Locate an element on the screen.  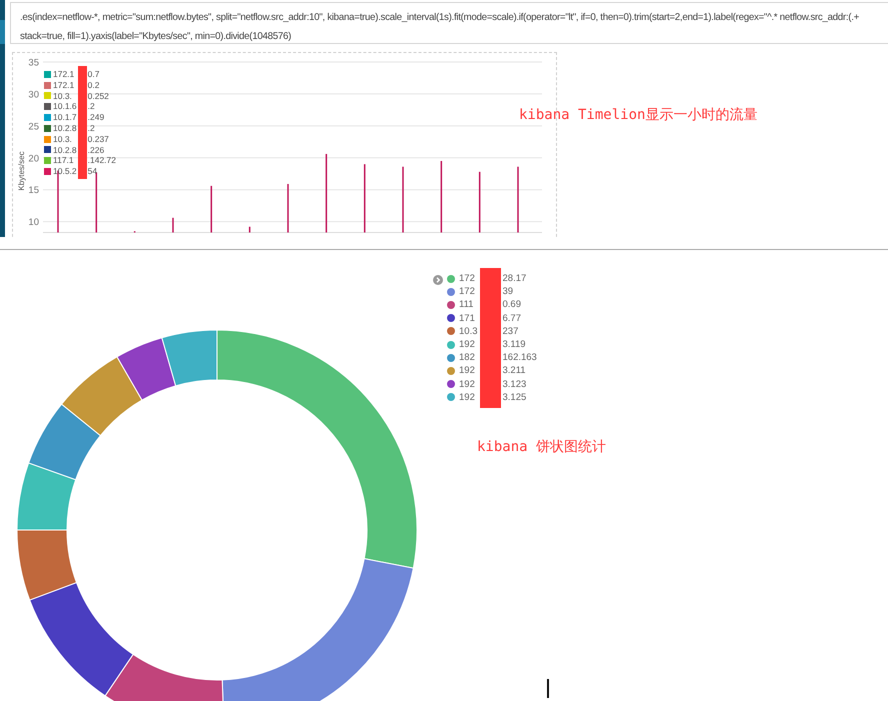
annotation-text: kibana 饼状图统计 is located at coordinates (542, 447).